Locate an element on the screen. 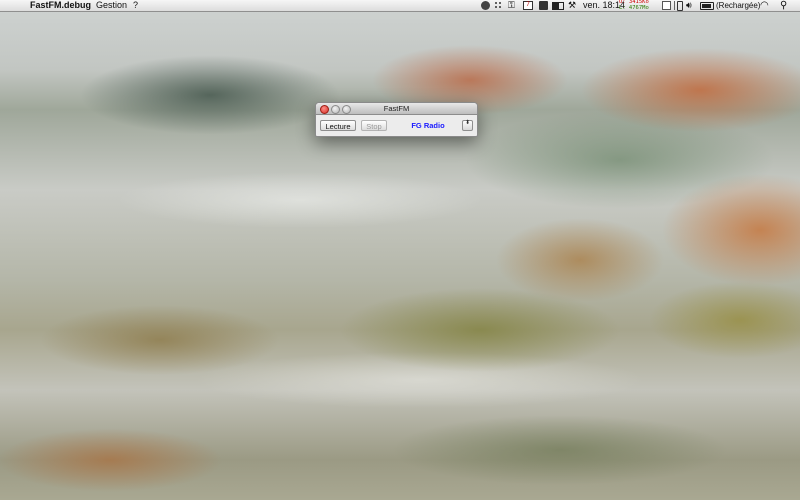 The width and height of the screenshot is (800, 500). station-name: FG Radio is located at coordinates (428, 125).